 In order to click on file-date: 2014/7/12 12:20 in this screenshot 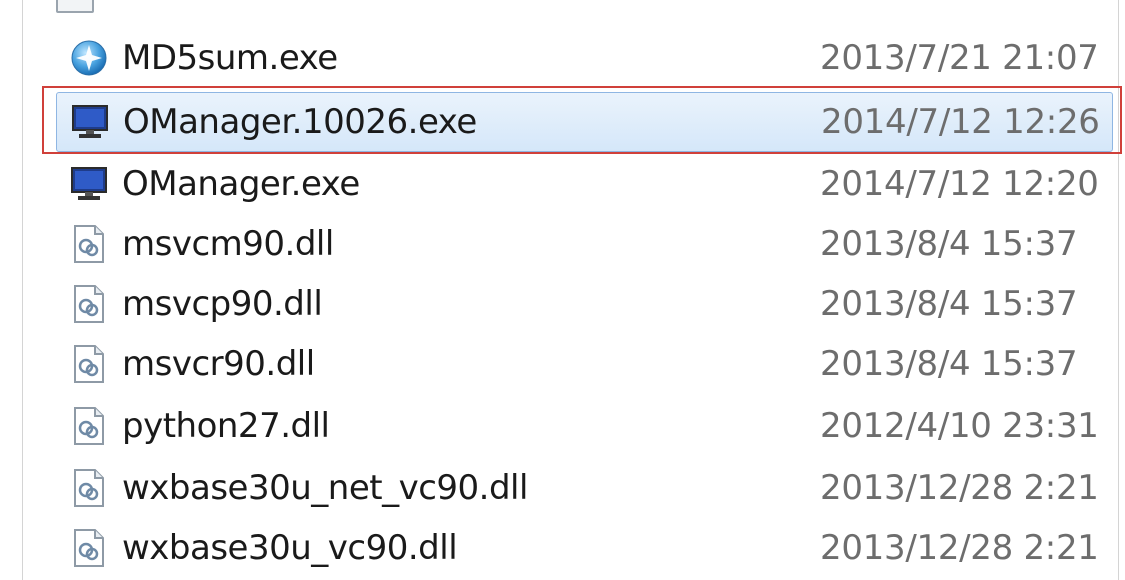, I will do `click(959, 184)`.